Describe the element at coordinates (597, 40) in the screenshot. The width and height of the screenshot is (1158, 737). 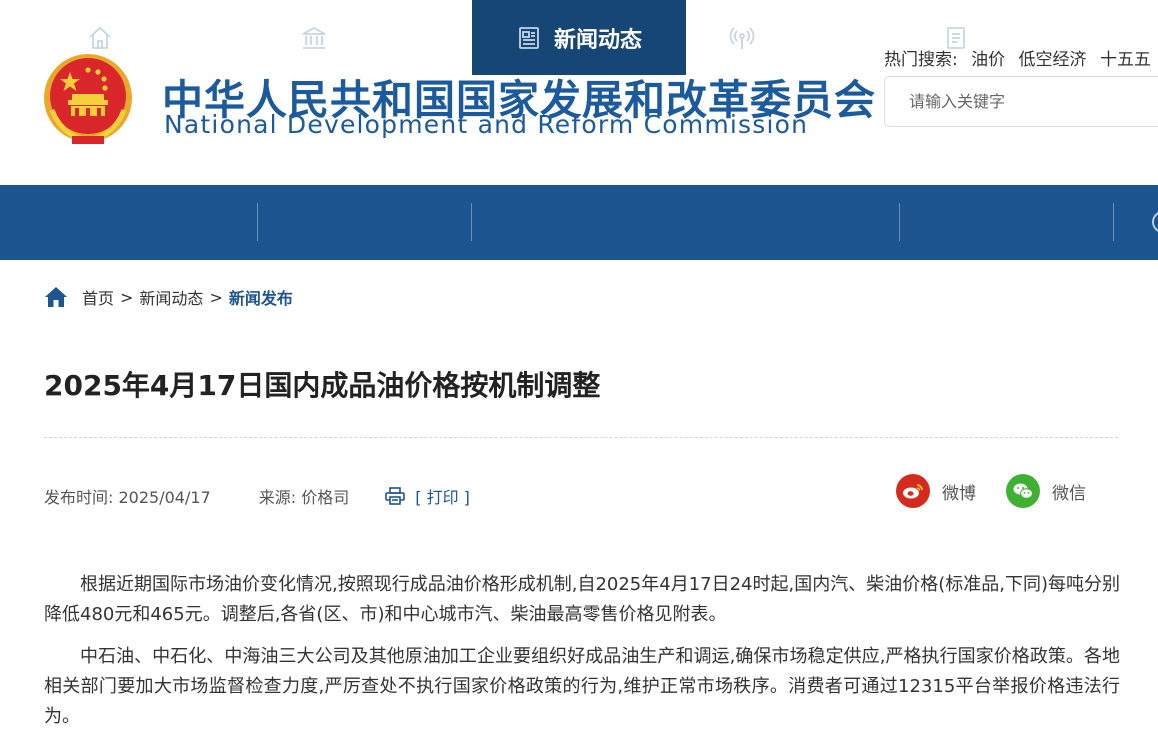
I see `nav-item-label: 新闻动态` at that location.